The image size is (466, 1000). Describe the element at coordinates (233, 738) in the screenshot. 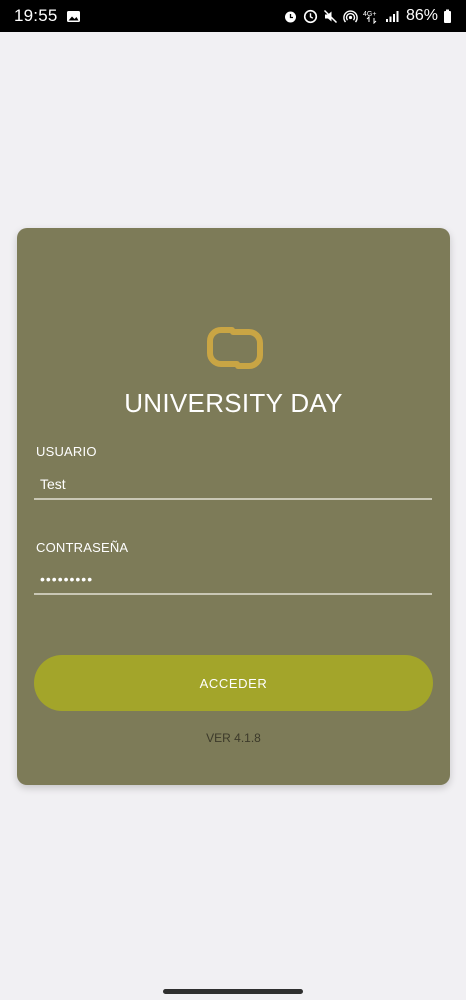

I see `version-text: VER 4.1.8` at that location.